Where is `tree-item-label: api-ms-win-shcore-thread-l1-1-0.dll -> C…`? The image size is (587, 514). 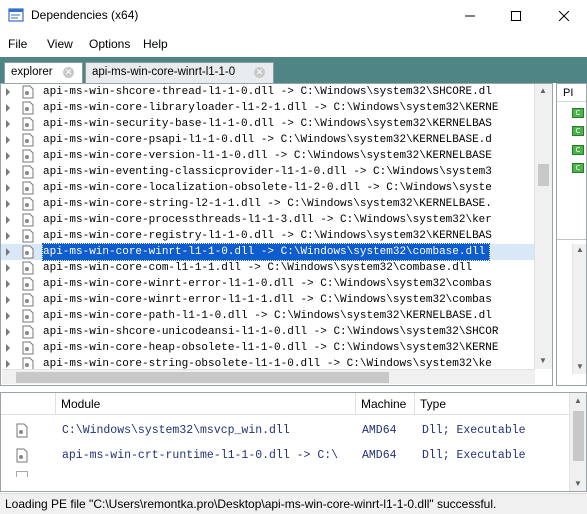 tree-item-label: api-ms-win-shcore-thread-l1-1-0.dll -> C… is located at coordinates (267, 92).